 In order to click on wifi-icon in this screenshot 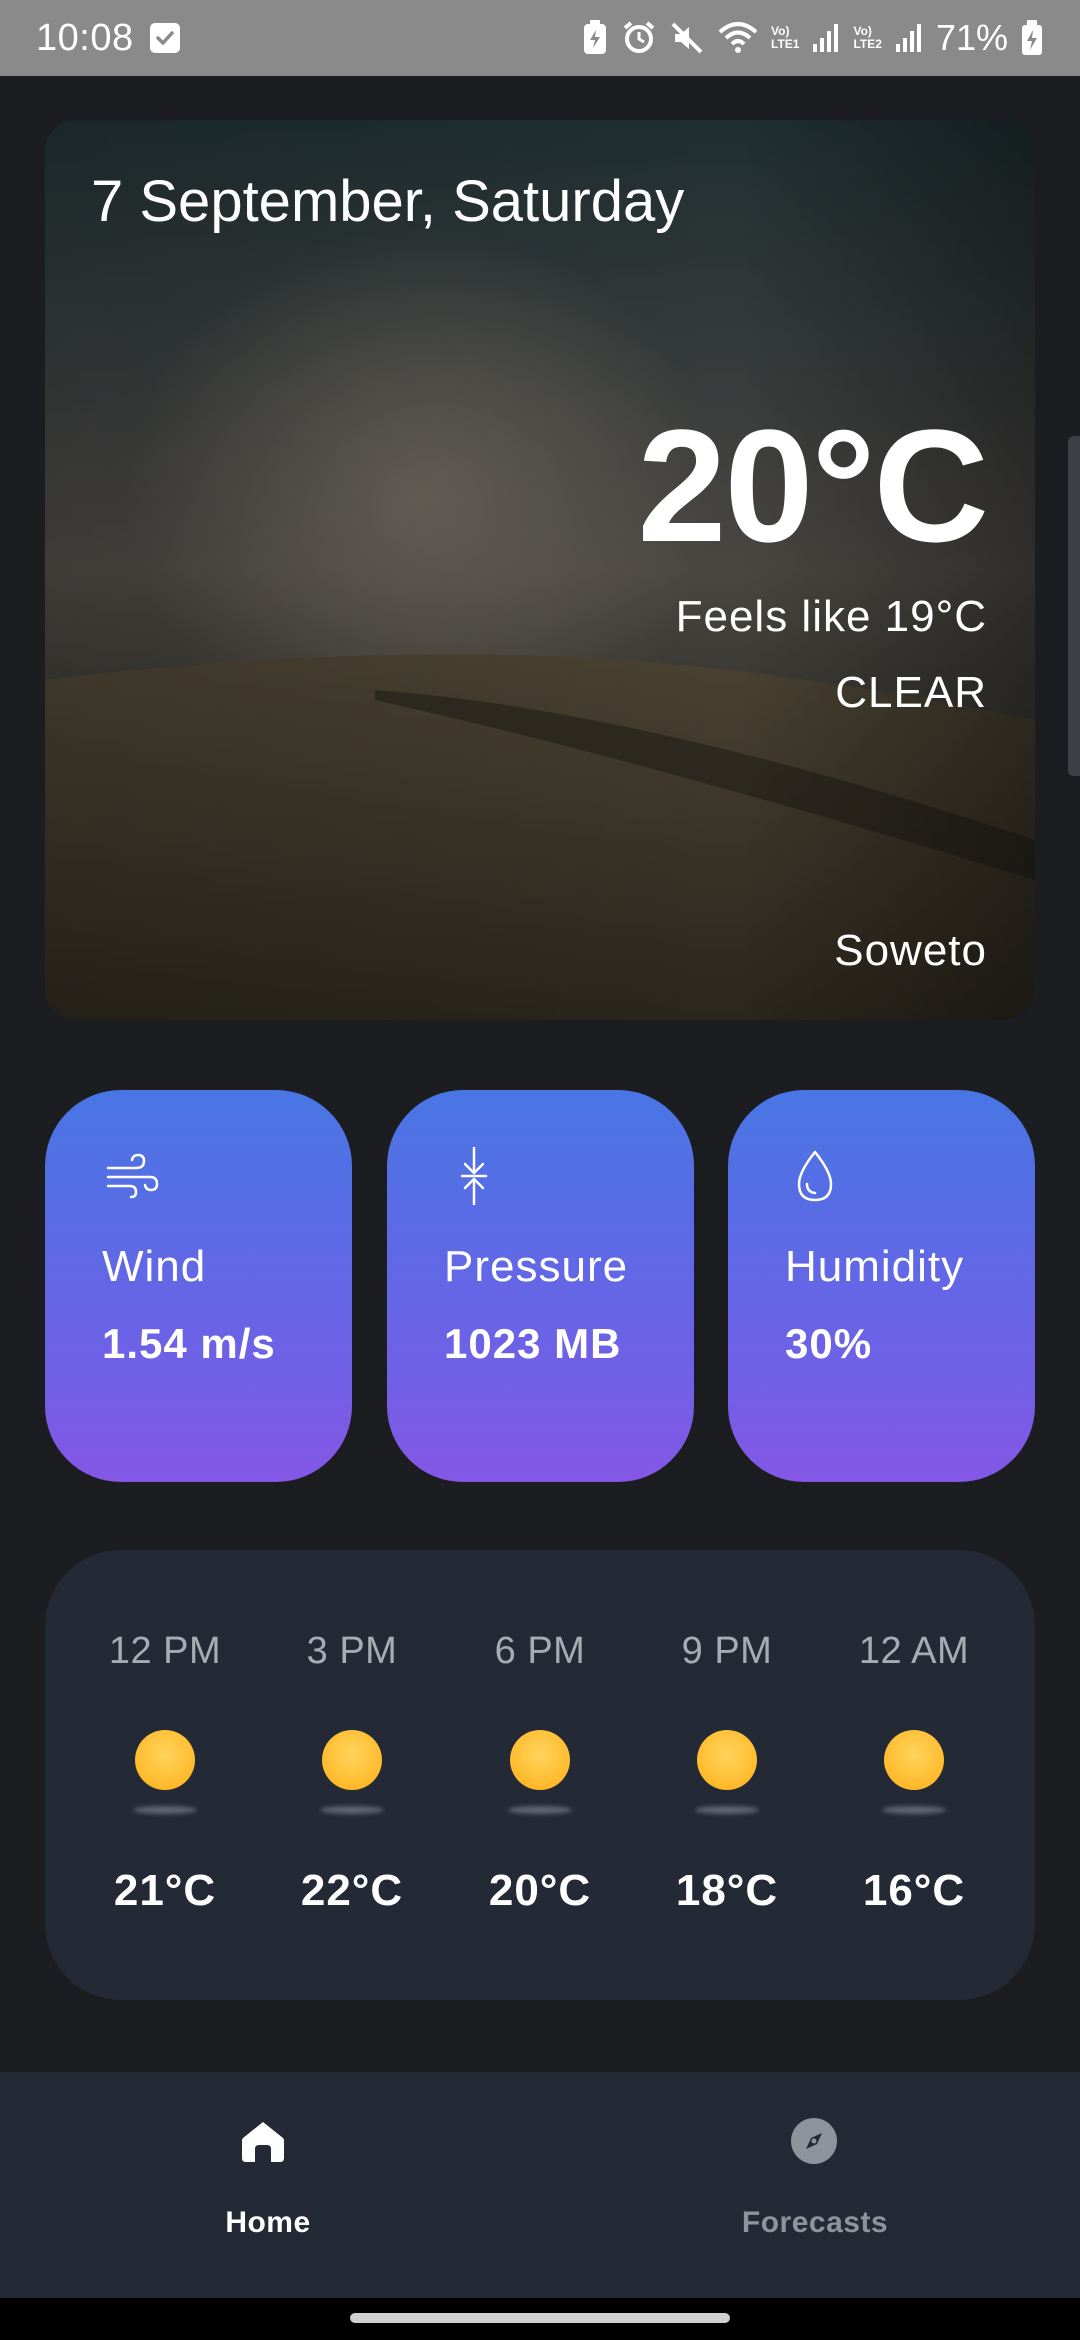, I will do `click(738, 38)`.